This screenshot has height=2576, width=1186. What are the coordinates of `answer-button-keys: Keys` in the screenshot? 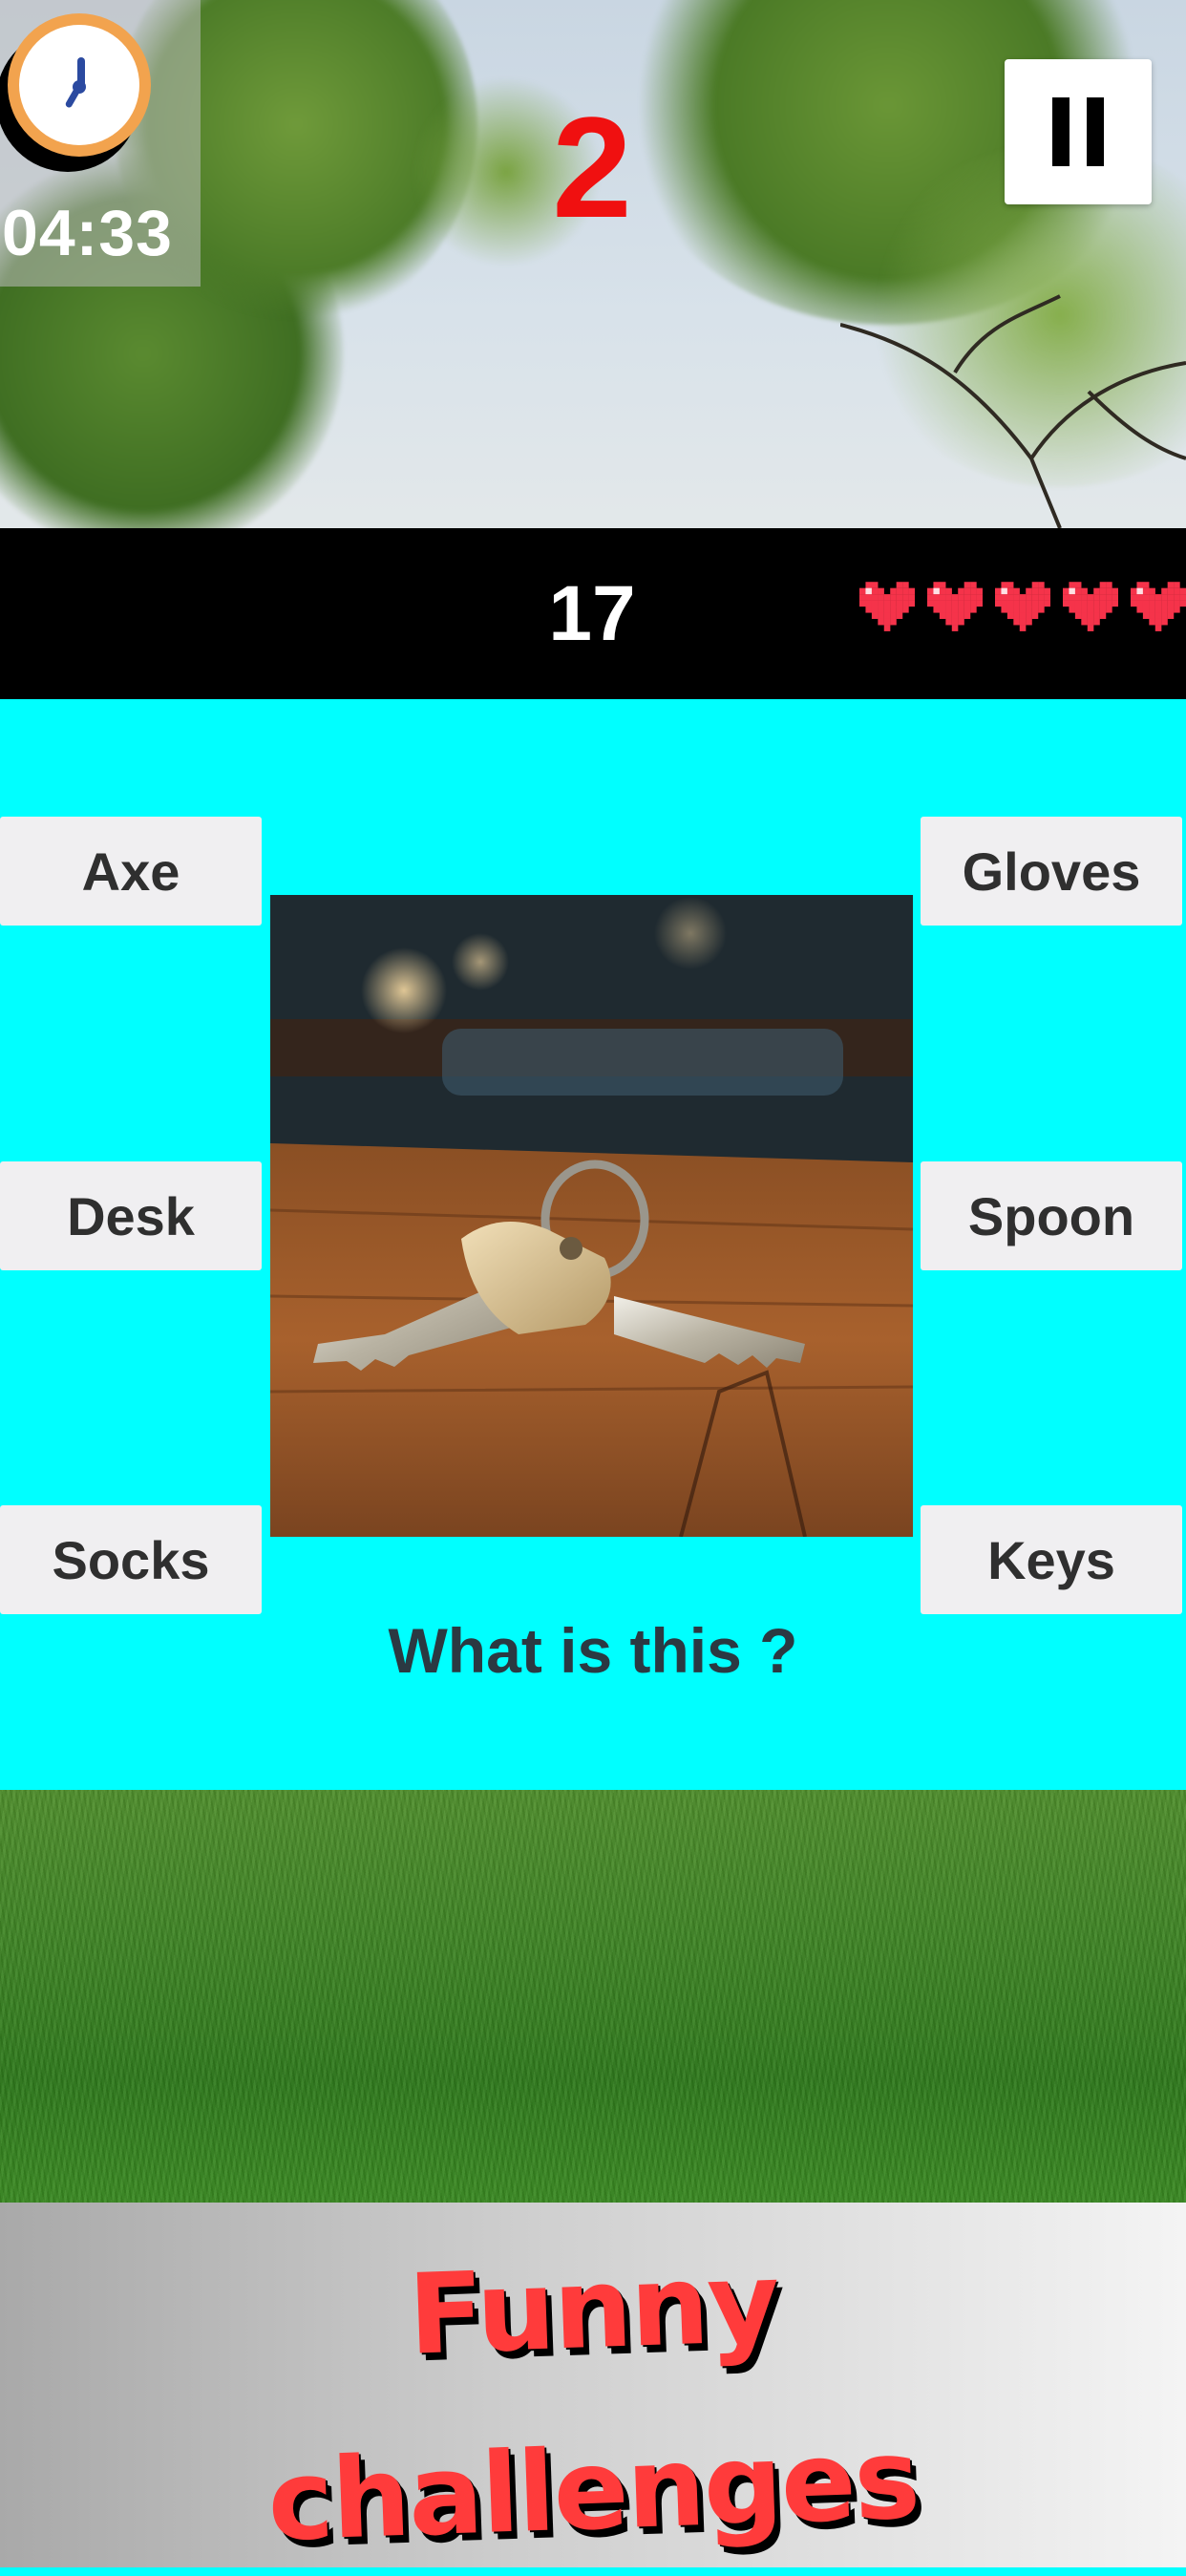 It's located at (1052, 1559).